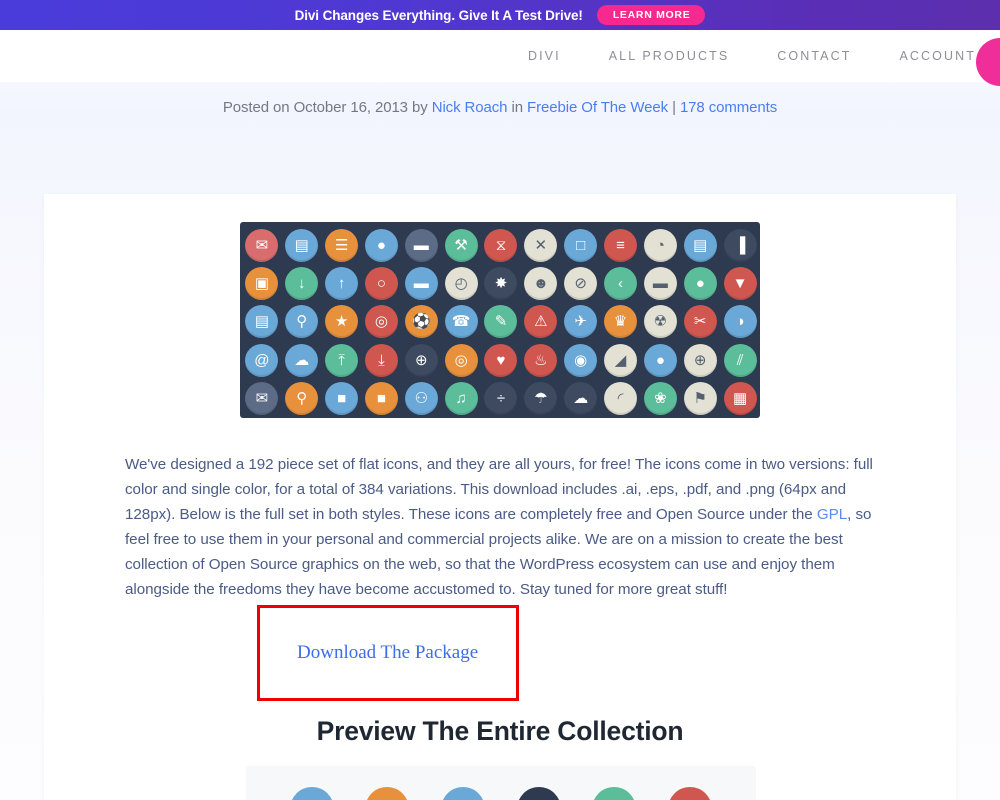 The height and width of the screenshot is (800, 1000). I want to click on pie-chart-icon: ◔, so click(660, 245).